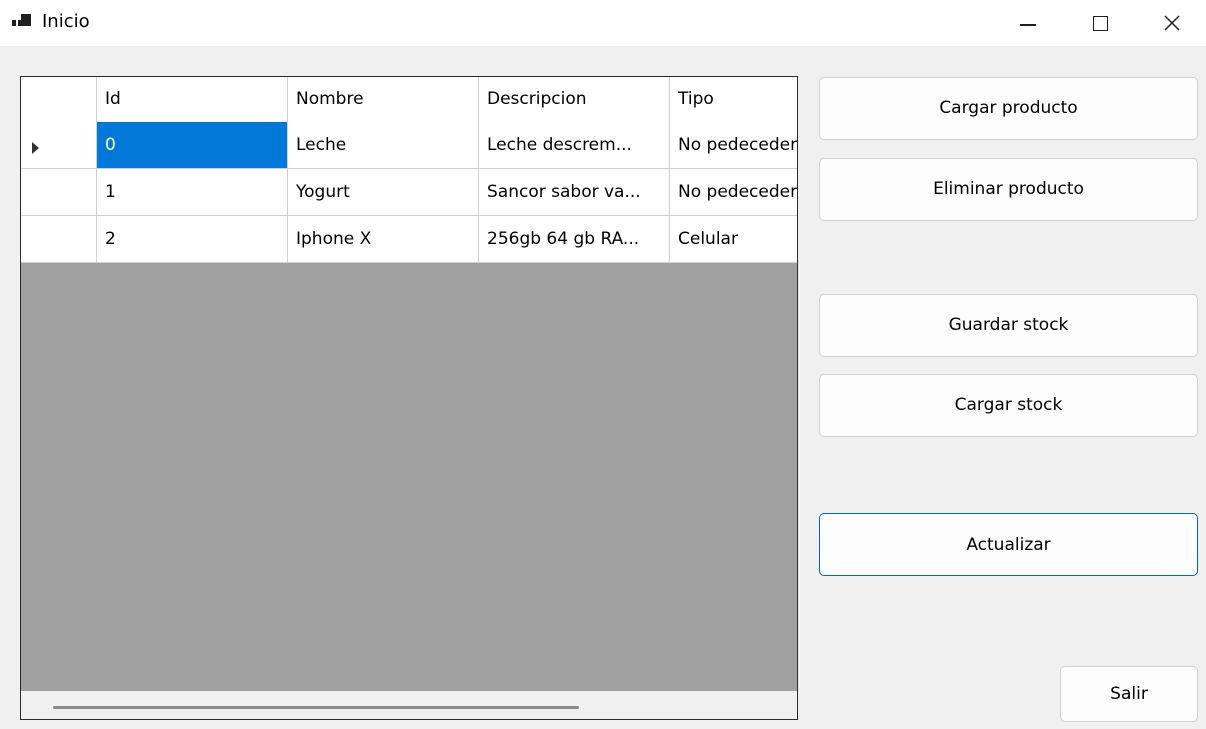 This screenshot has width=1206, height=729. Describe the element at coordinates (192, 100) in the screenshot. I see `column-header-id: Id` at that location.